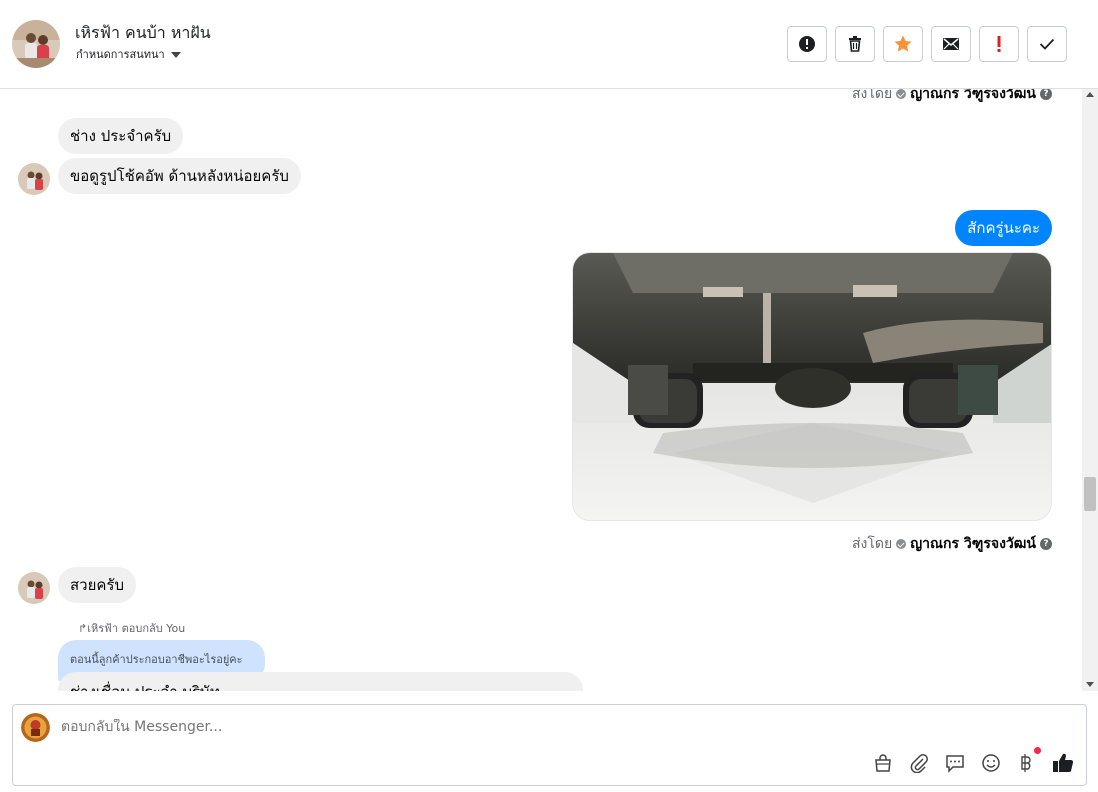 The width and height of the screenshot is (1098, 792). What do you see at coordinates (1090, 94) in the screenshot?
I see `scroll-up-arrow-icon` at bounding box center [1090, 94].